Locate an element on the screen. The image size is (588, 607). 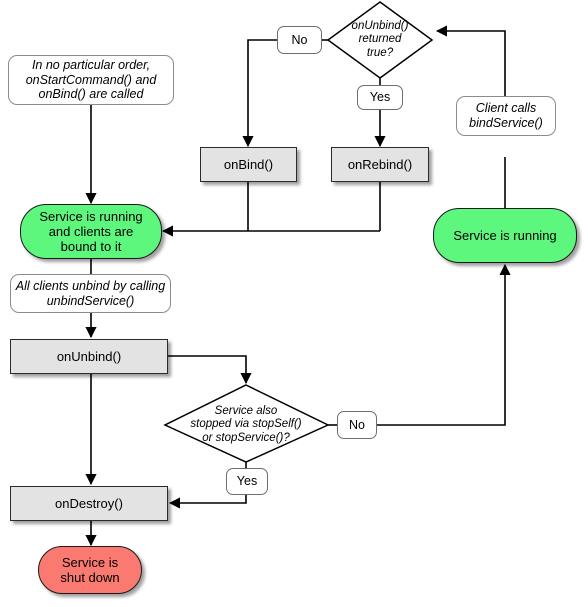
note-client-calls-bindservice: Client calls bindService() is located at coordinates (506, 116).